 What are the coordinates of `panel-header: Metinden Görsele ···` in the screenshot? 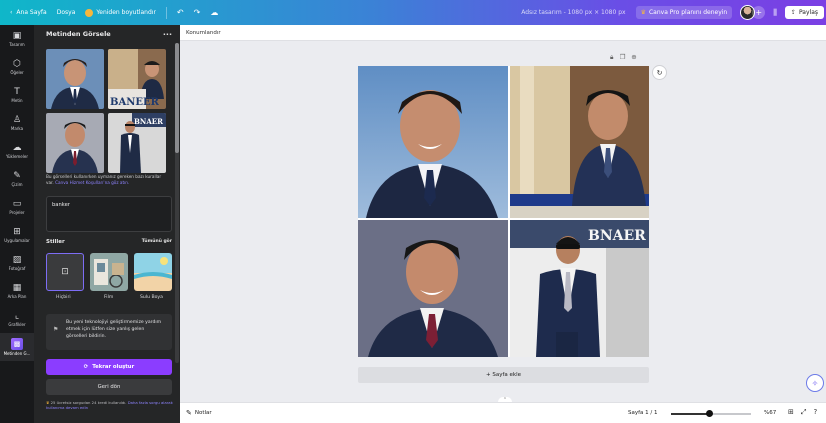 It's located at (107, 34).